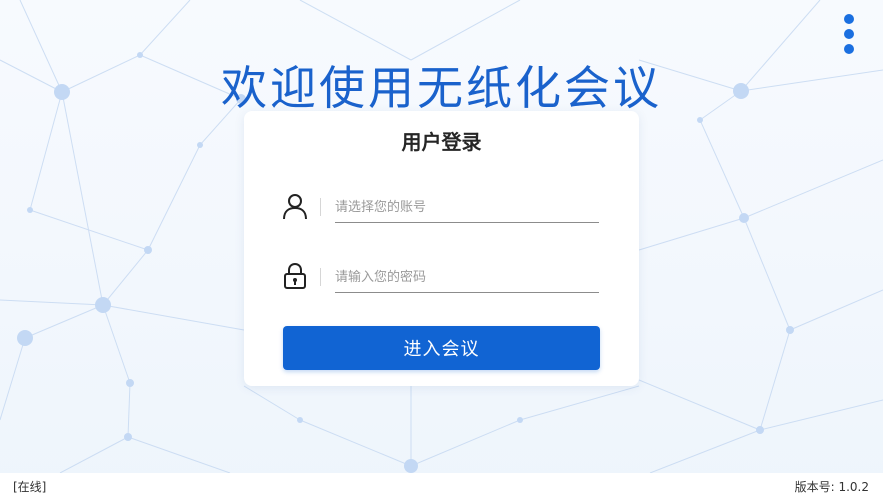 The width and height of the screenshot is (883, 497). What do you see at coordinates (295, 207) in the screenshot?
I see `user-icon` at bounding box center [295, 207].